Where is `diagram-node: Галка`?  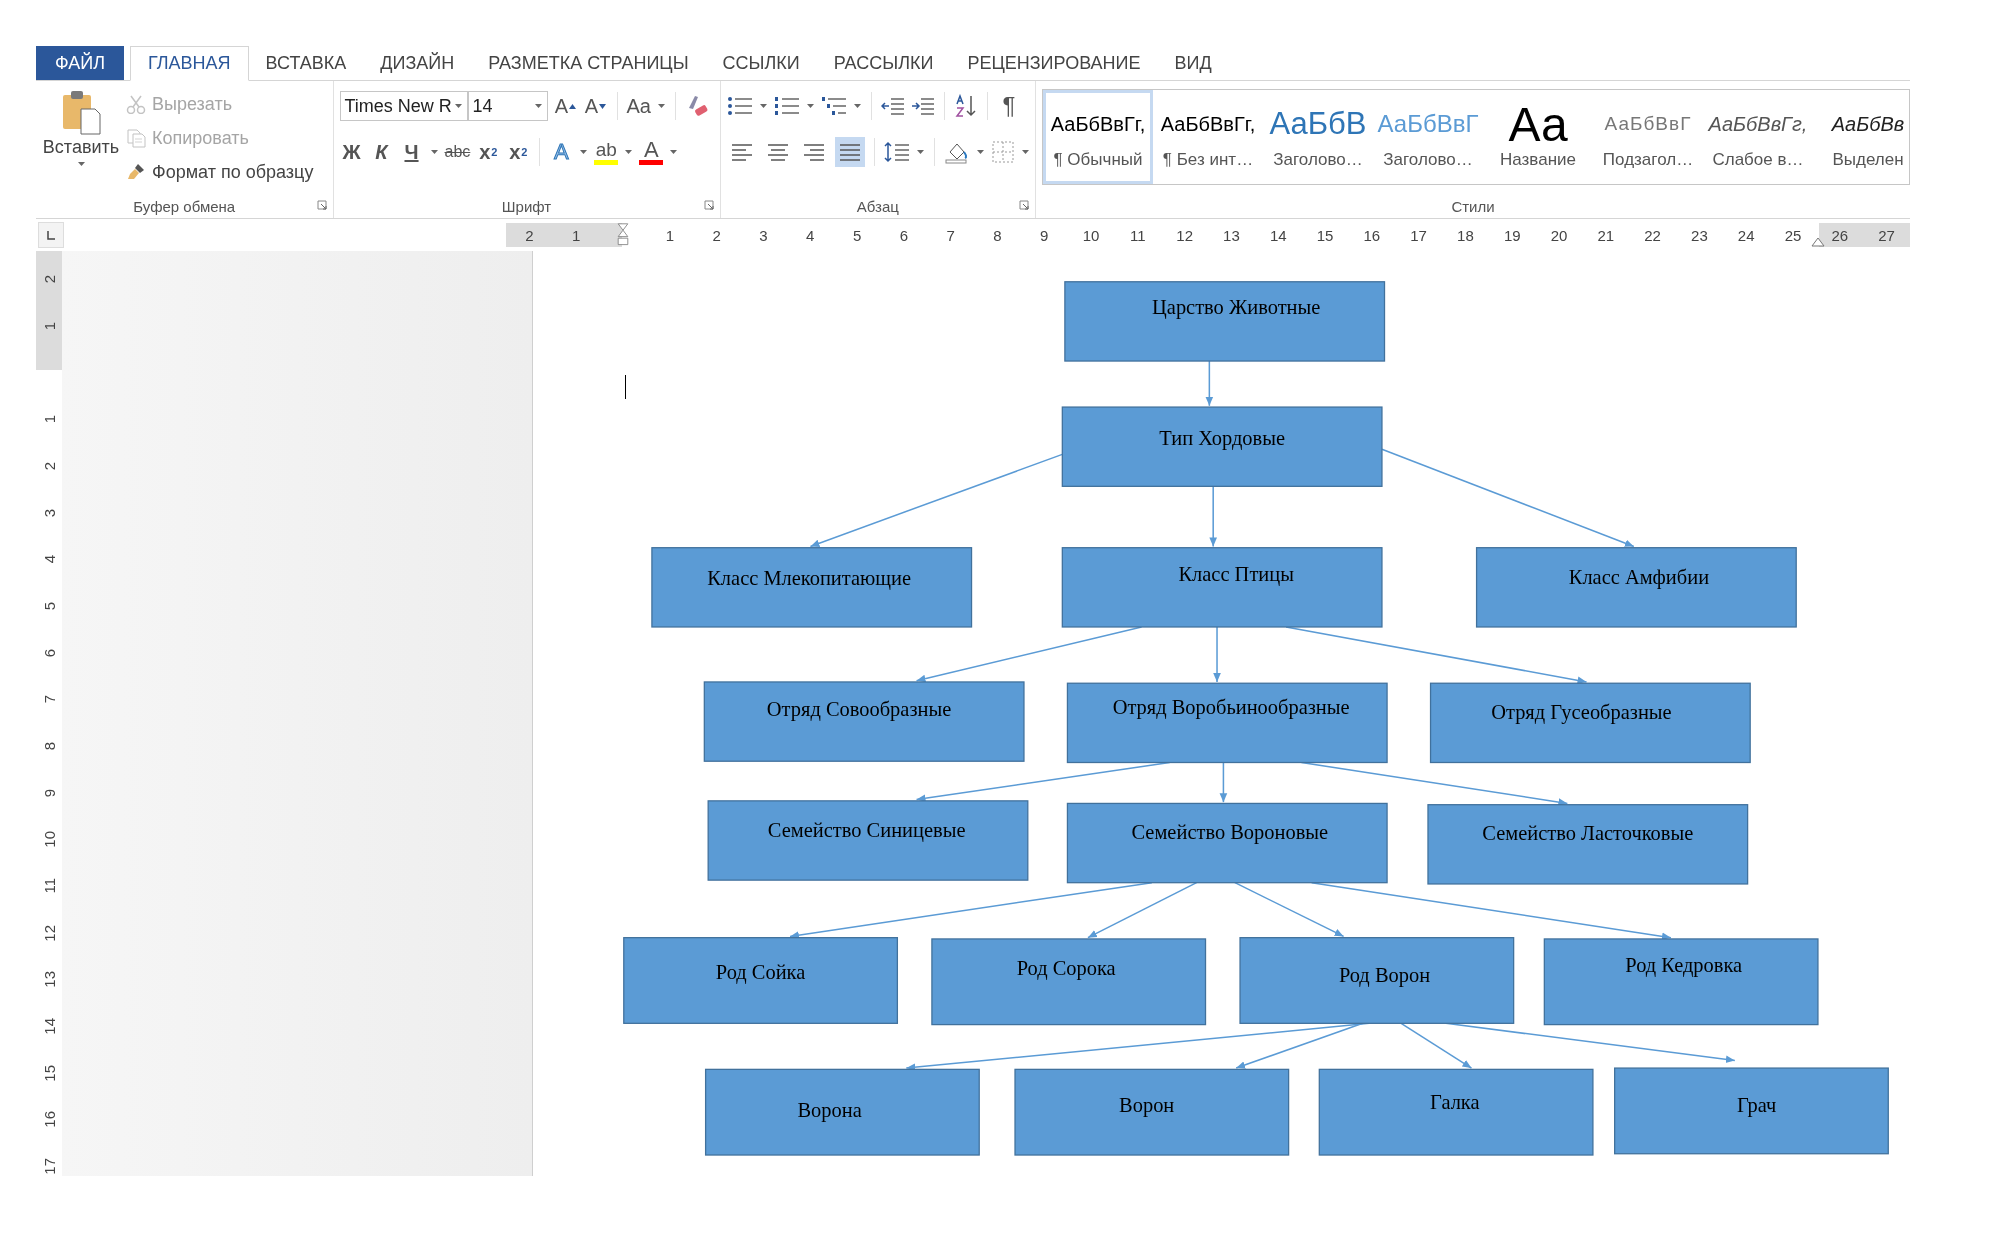 diagram-node: Галка is located at coordinates (1456, 1112).